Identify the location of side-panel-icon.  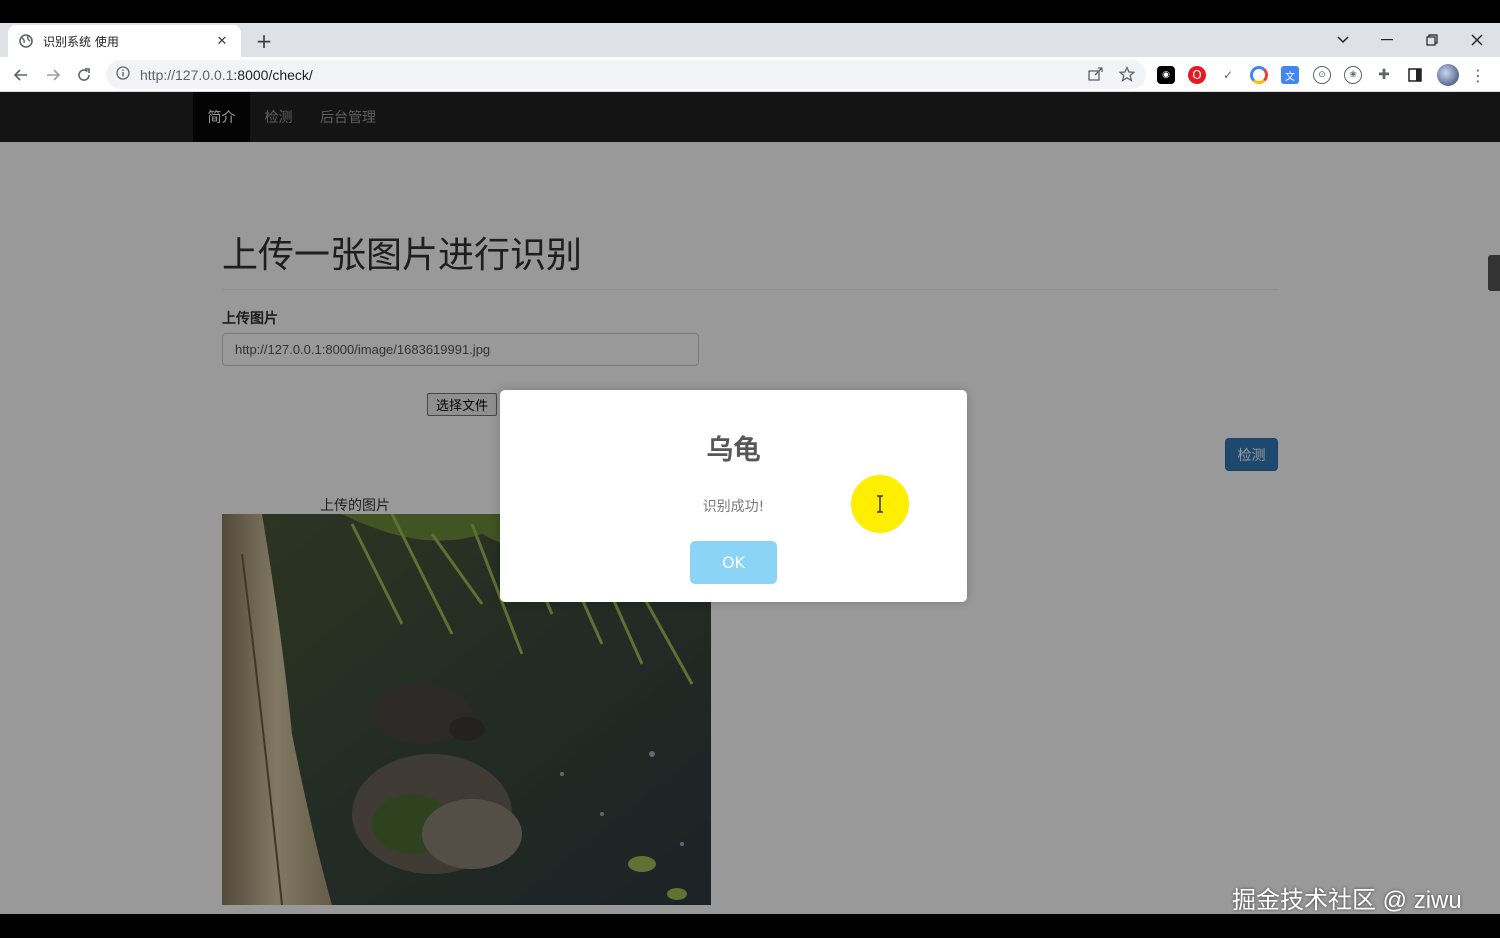
(1415, 75).